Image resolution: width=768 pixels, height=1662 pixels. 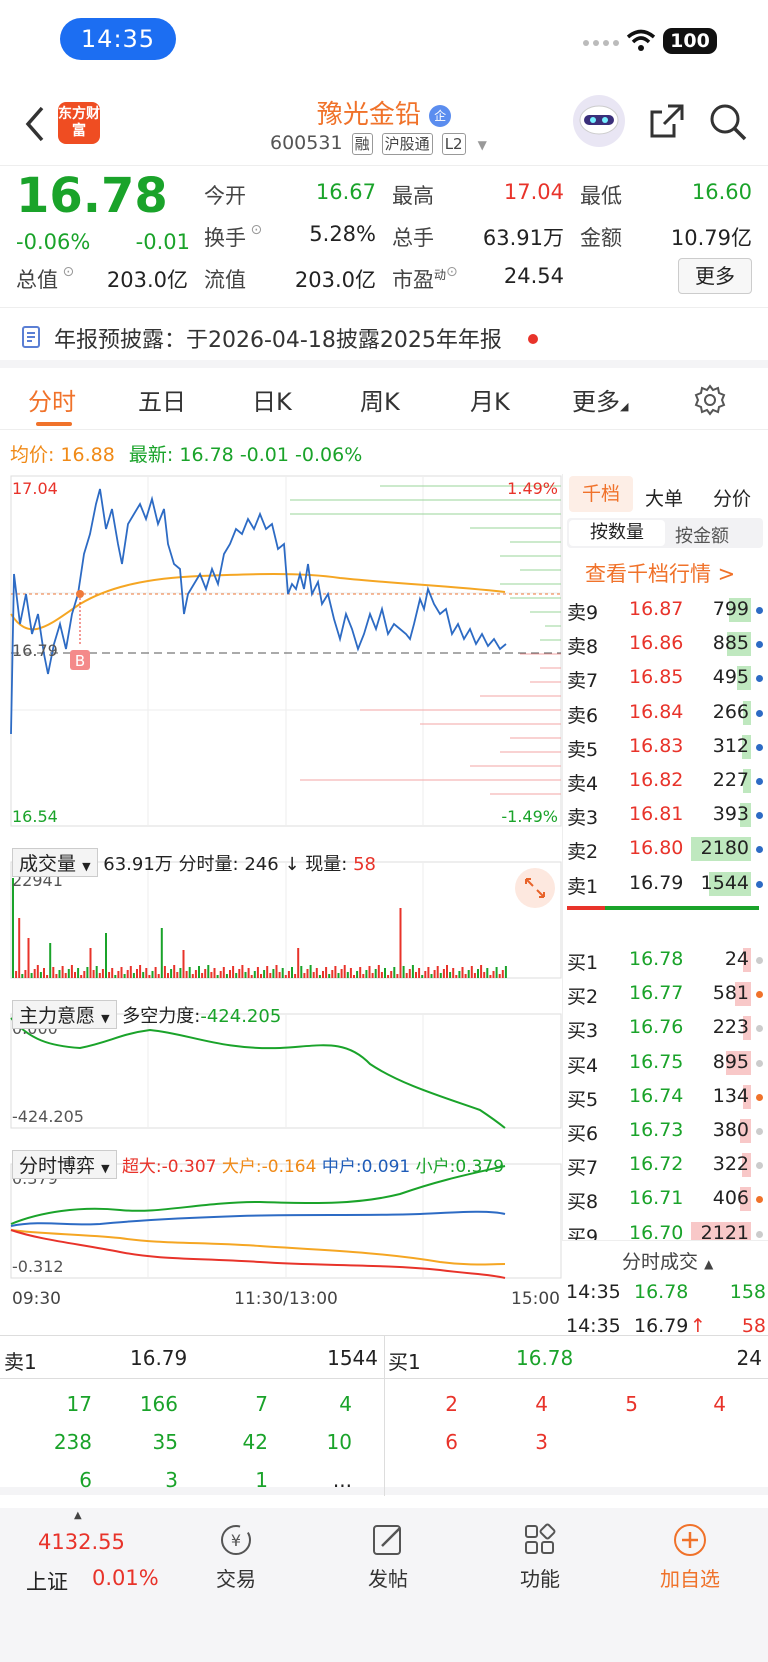 What do you see at coordinates (272, 399) in the screenshot?
I see `tab-daily-k: 日K` at bounding box center [272, 399].